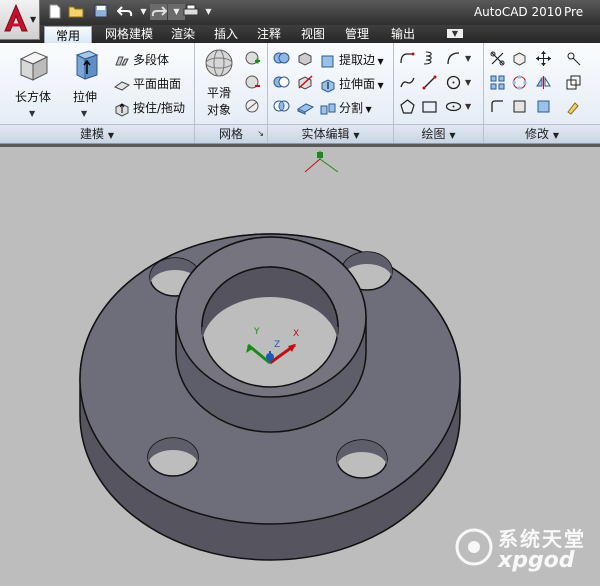  Describe the element at coordinates (313, 34) in the screenshot. I see `tab-view: 视图` at that location.